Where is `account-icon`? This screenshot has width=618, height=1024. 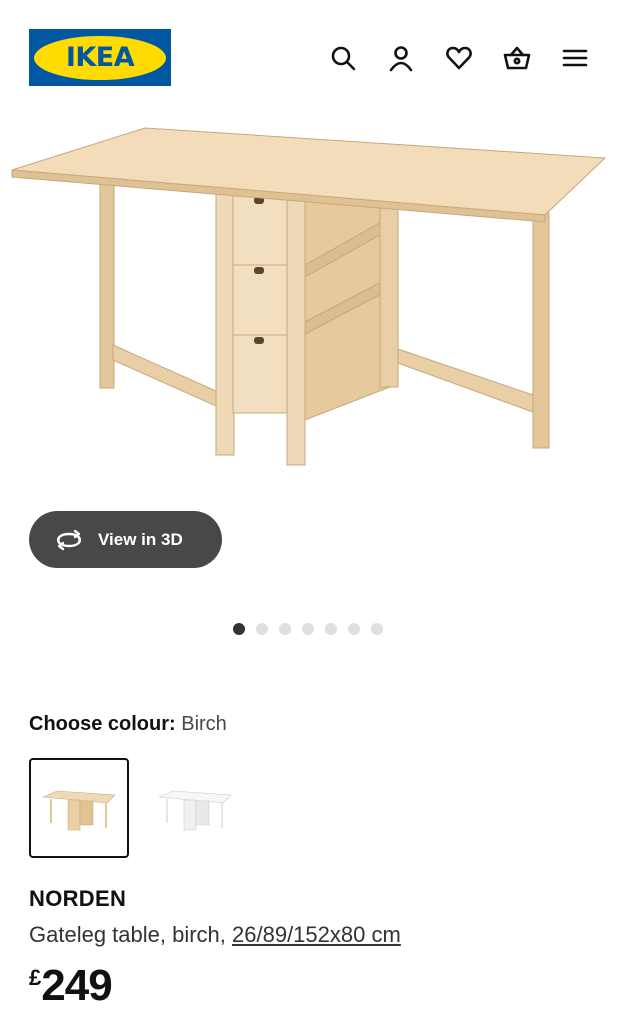
account-icon is located at coordinates (401, 58).